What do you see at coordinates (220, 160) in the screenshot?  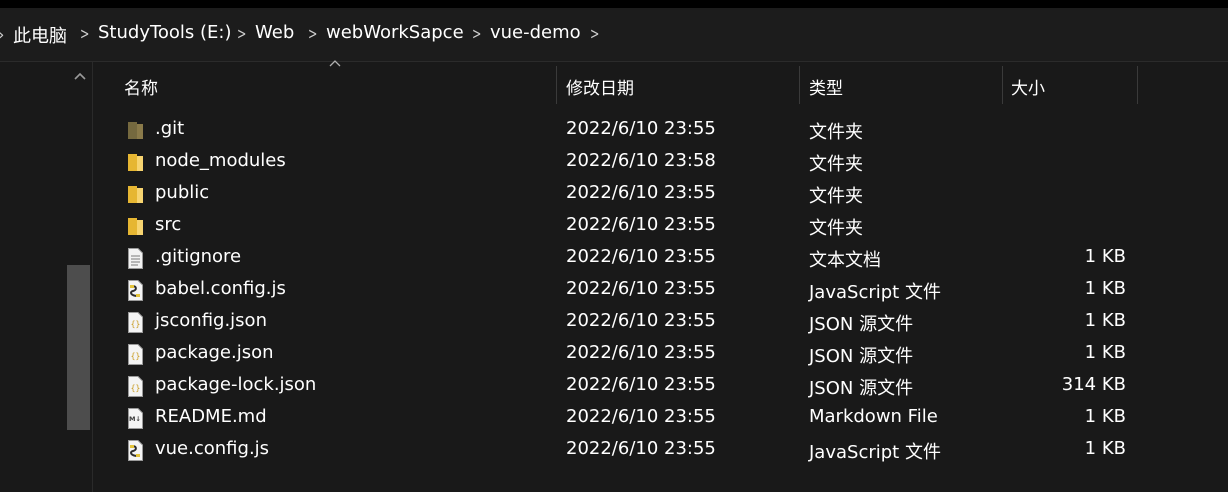 I see `file-name: node_modules` at bounding box center [220, 160].